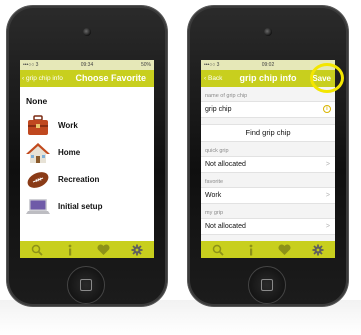 This screenshot has height=335, width=361. What do you see at coordinates (38, 153) in the screenshot?
I see `house-icon` at bounding box center [38, 153].